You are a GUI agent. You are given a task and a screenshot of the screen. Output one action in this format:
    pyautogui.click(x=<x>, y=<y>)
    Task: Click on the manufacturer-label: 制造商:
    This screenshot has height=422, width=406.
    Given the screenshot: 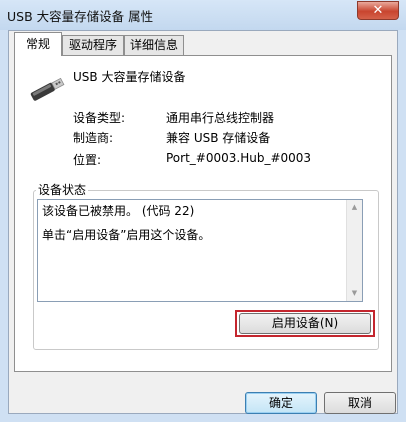 What is the action you would take?
    pyautogui.click(x=93, y=138)
    